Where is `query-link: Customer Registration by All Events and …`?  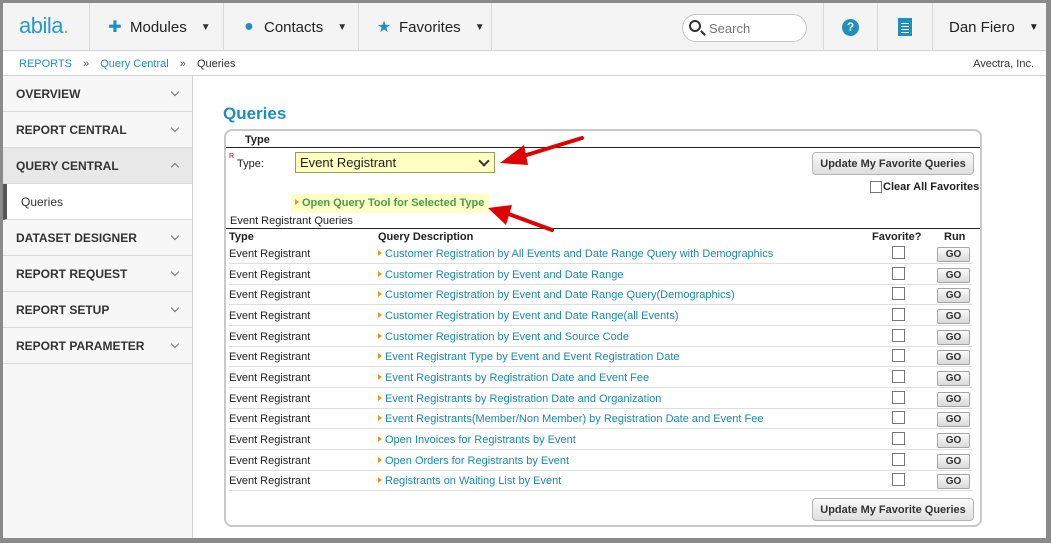
query-link: Customer Registration by All Events and … is located at coordinates (575, 254).